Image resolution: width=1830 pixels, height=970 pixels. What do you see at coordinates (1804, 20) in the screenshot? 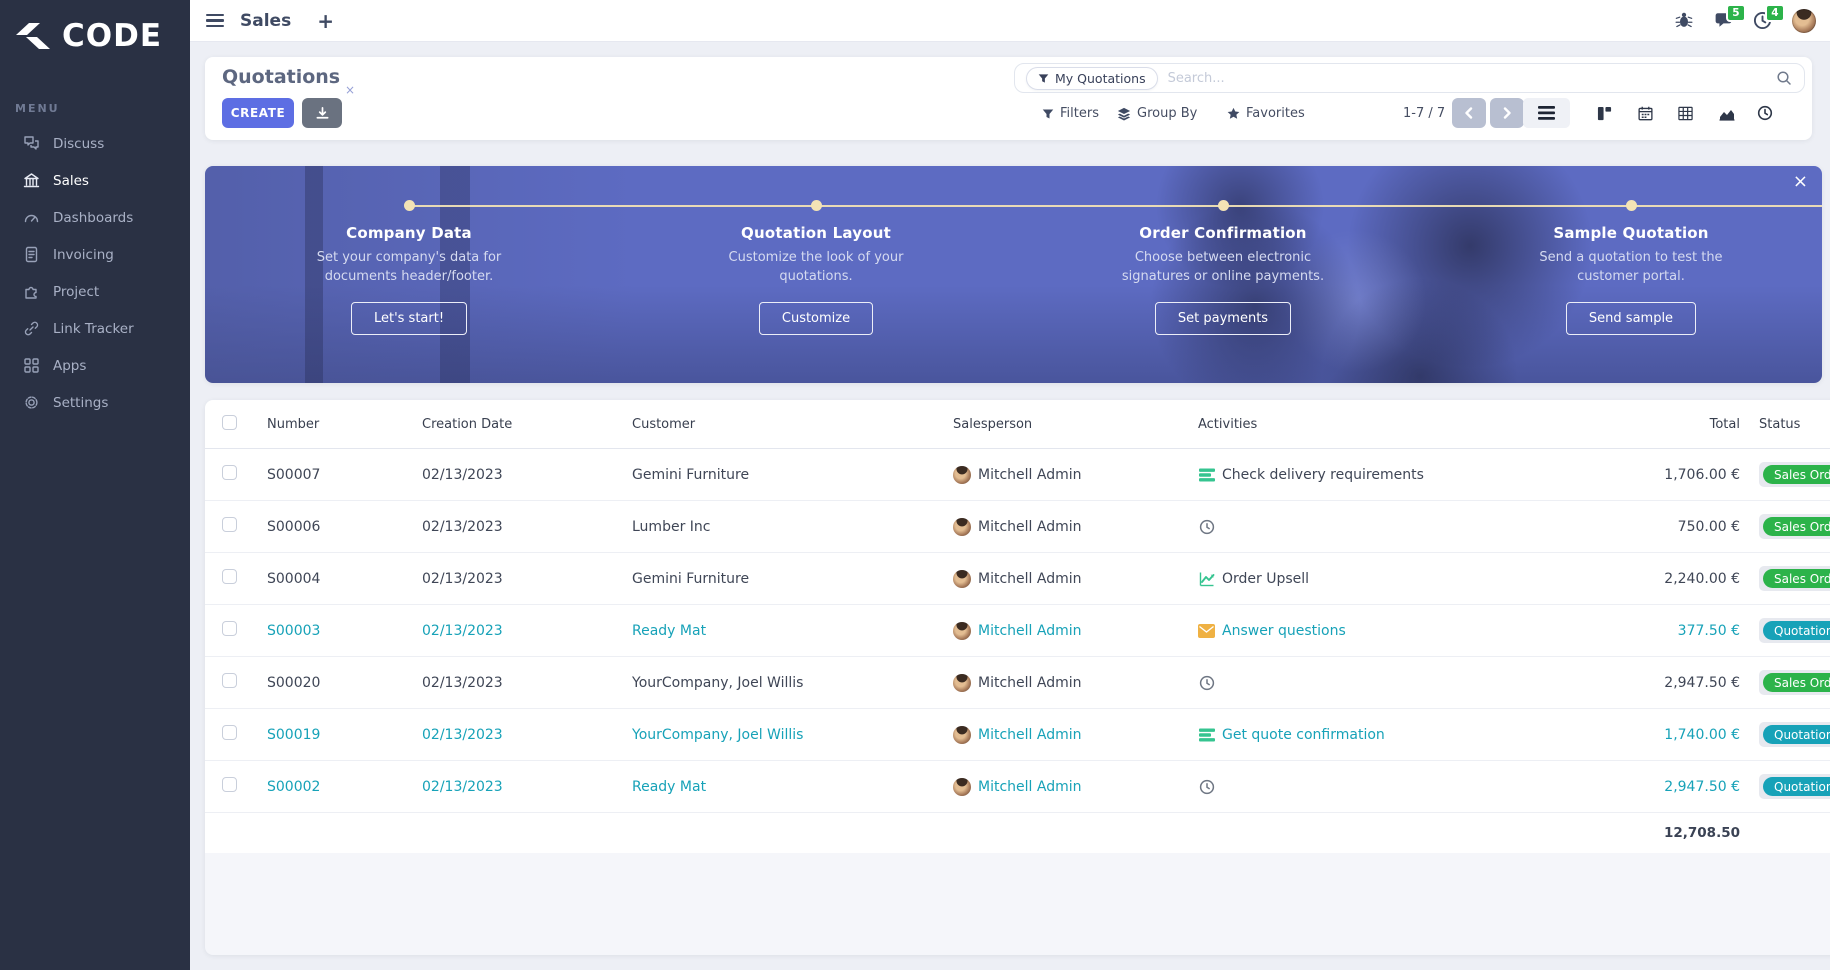
I see `user-avatar` at bounding box center [1804, 20].